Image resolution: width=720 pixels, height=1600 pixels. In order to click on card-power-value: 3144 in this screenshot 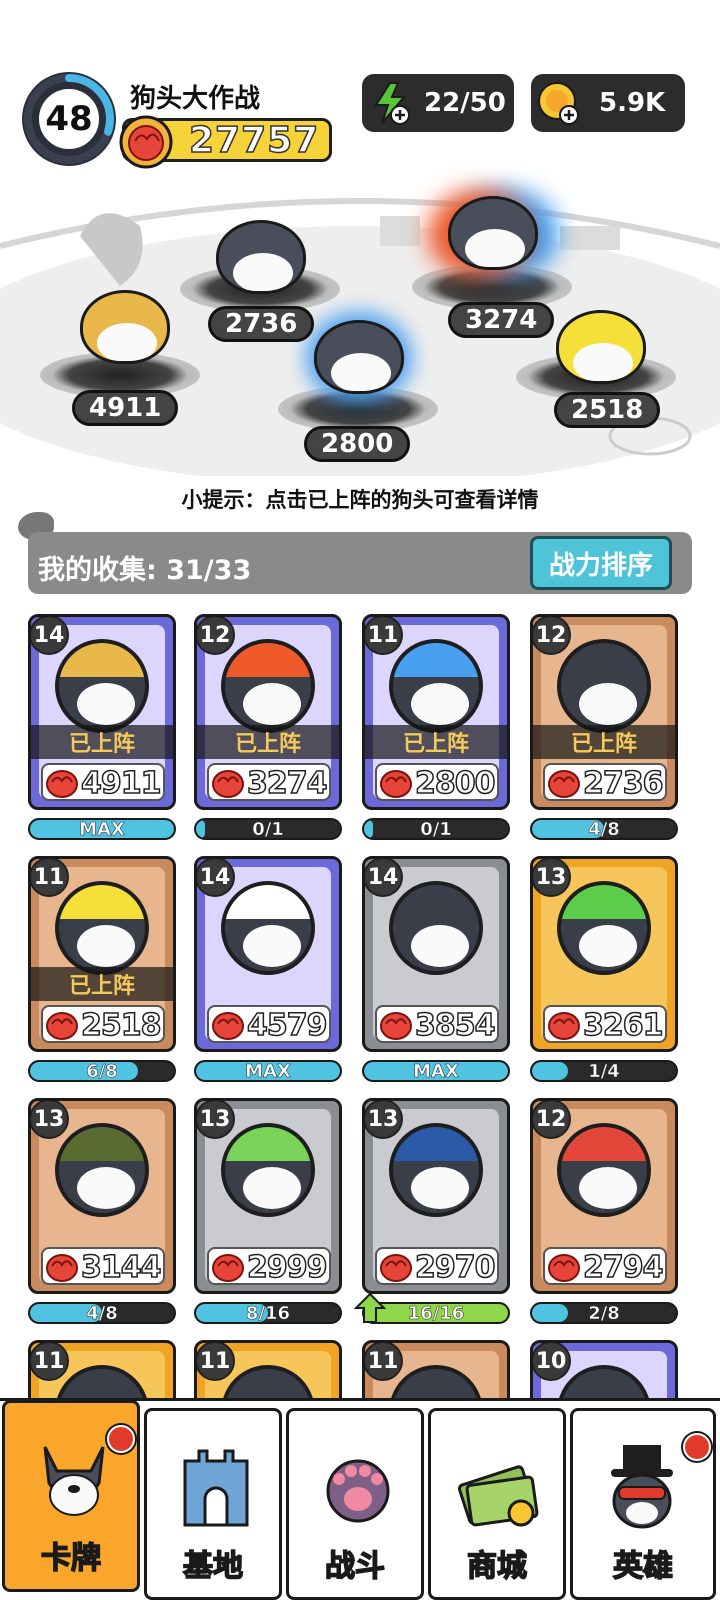, I will do `click(121, 1267)`.